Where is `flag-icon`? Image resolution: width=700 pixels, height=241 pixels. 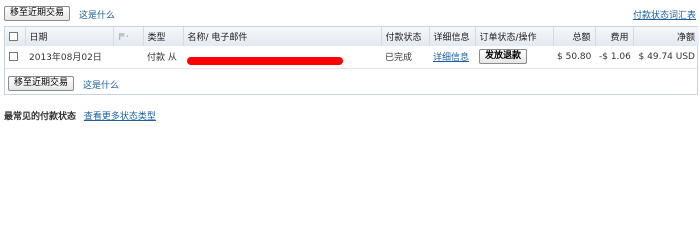
flag-icon is located at coordinates (123, 36).